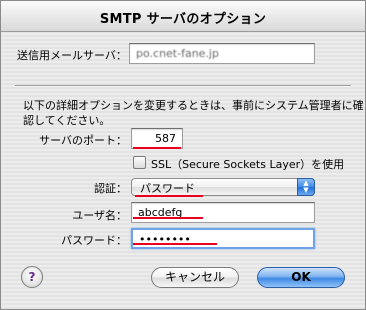 This screenshot has width=366, height=310. What do you see at coordinates (72, 55) in the screenshot?
I see `server-label: 送信用メールサーバ：` at bounding box center [72, 55].